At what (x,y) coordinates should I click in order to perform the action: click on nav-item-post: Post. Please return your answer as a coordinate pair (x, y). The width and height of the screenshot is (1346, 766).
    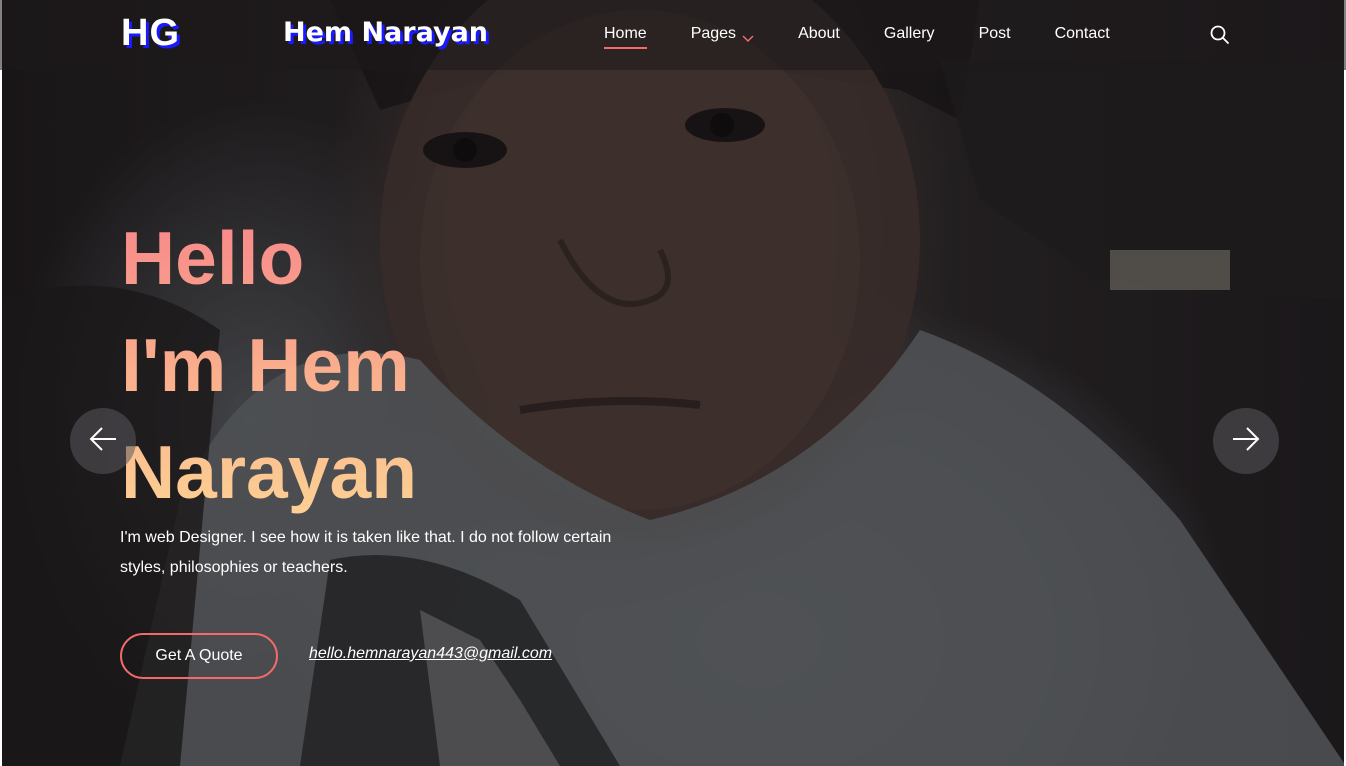
    Looking at the image, I should click on (995, 34).